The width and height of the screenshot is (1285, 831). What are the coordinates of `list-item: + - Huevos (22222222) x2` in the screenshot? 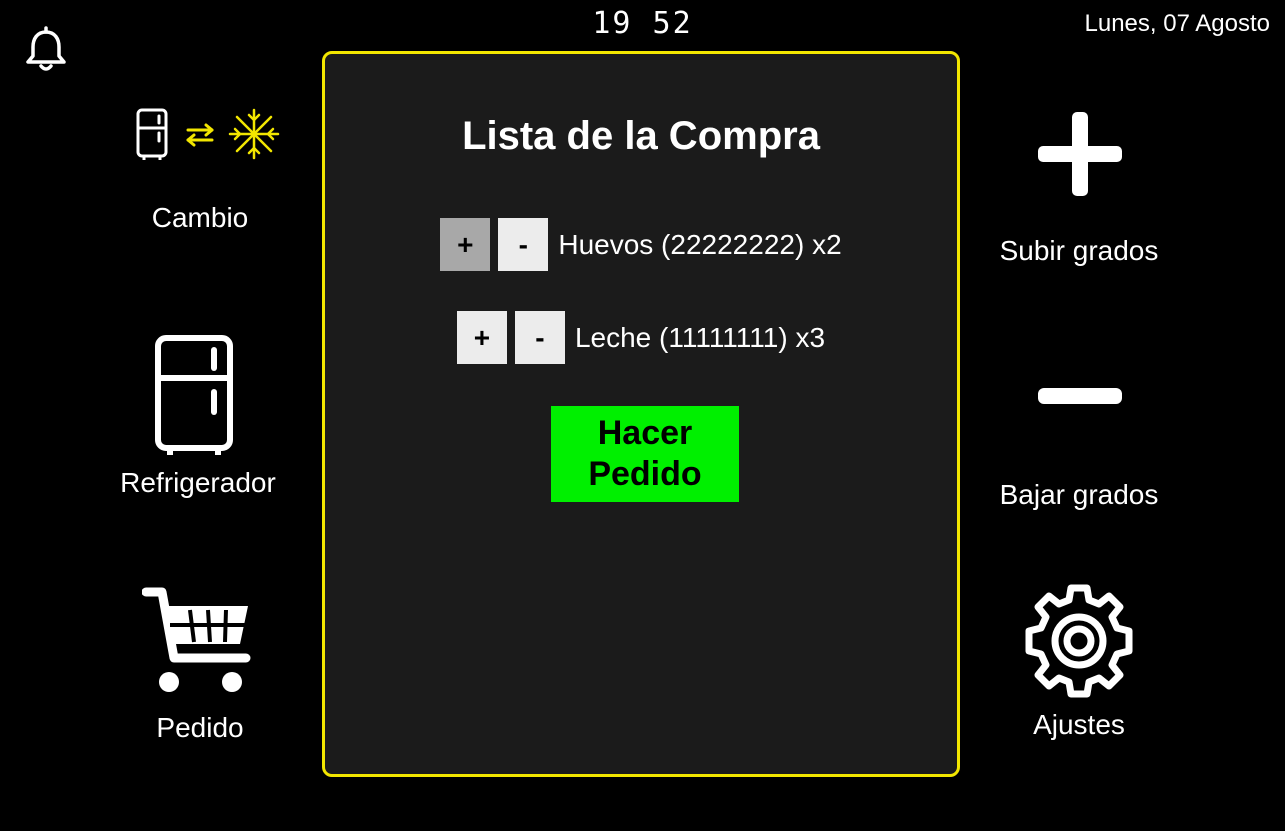 It's located at (641, 244).